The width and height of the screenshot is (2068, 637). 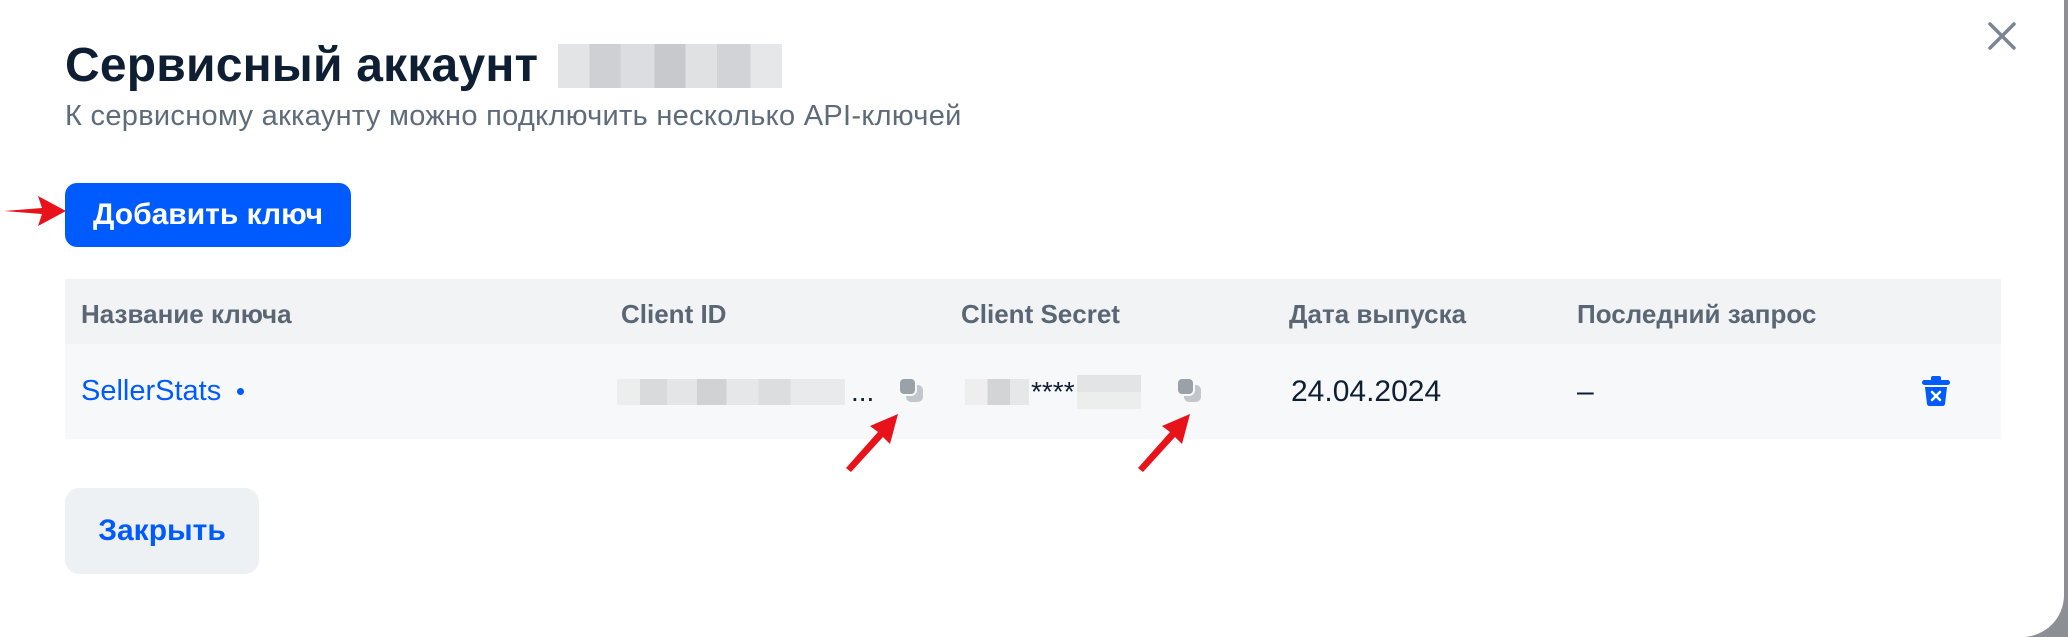 I want to click on trash-icon, so click(x=1936, y=391).